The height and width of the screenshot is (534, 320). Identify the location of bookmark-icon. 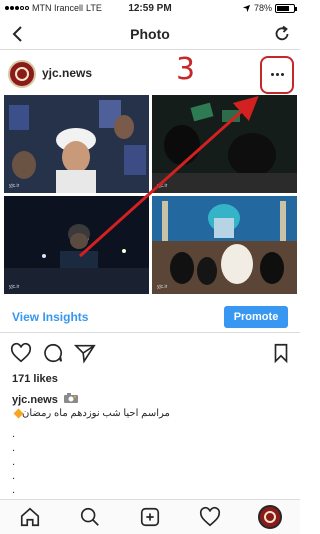
(281, 353).